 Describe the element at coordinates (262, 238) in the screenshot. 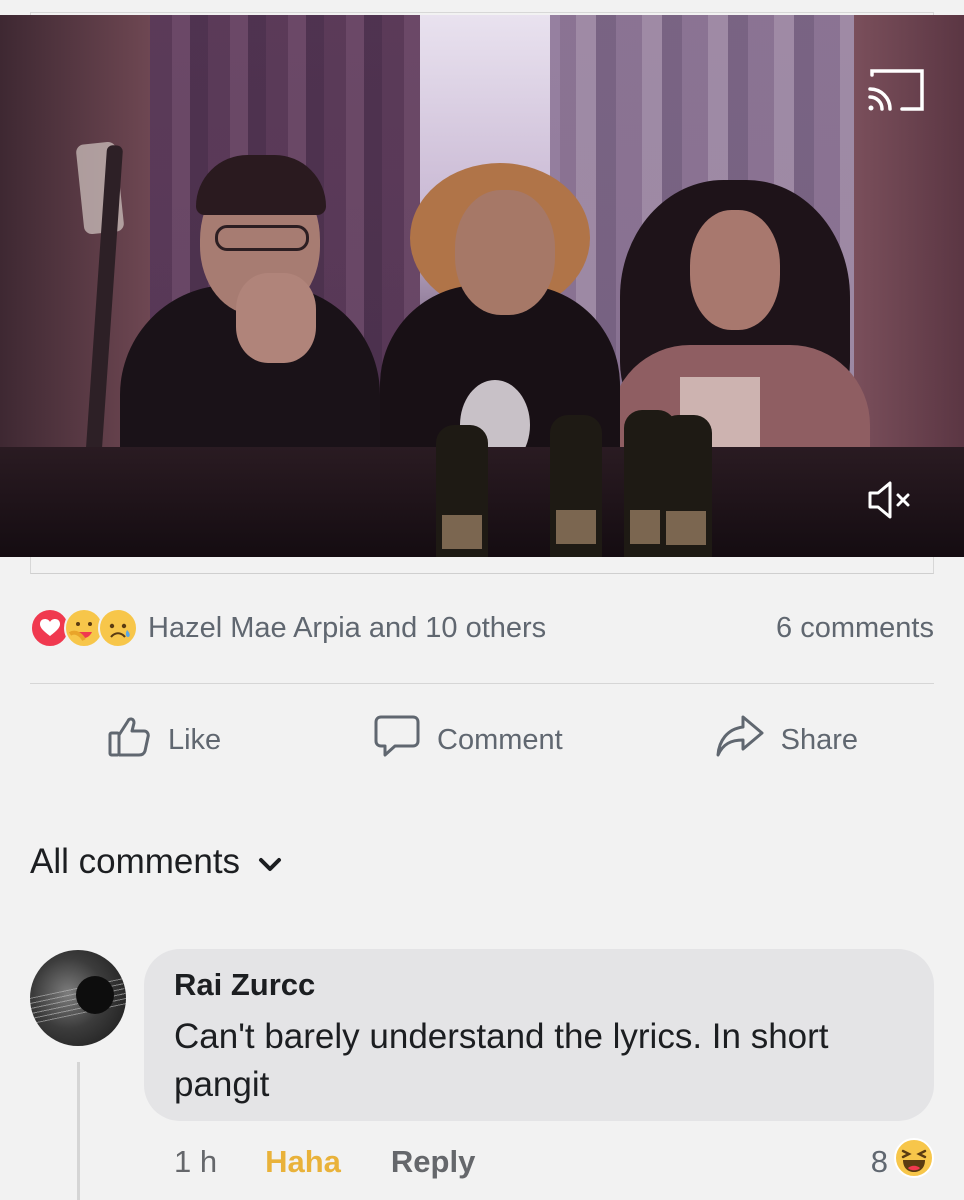

I see `video-person-left-glasses` at that location.